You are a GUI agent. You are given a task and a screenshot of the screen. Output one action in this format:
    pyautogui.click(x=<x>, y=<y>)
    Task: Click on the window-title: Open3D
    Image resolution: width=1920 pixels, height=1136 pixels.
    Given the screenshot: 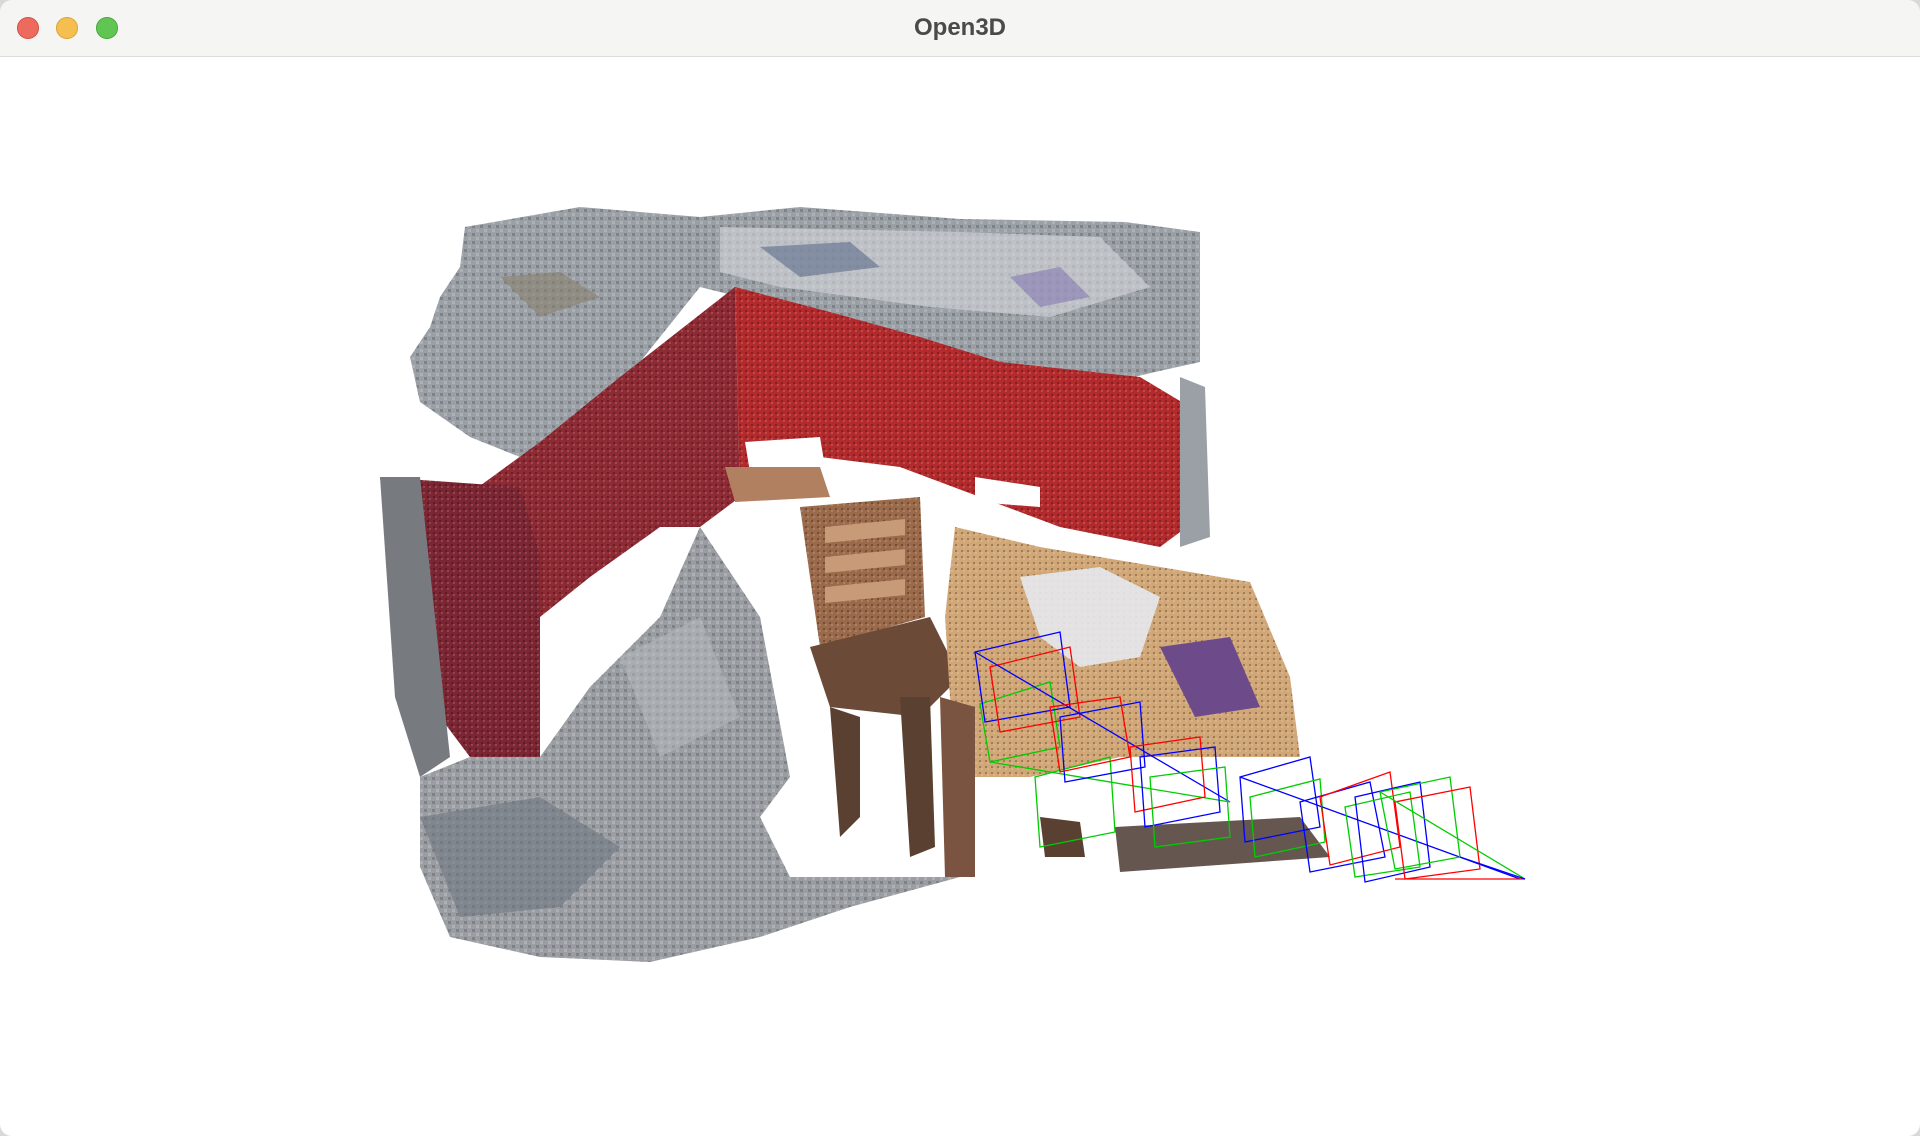 What is the action you would take?
    pyautogui.click(x=959, y=27)
    